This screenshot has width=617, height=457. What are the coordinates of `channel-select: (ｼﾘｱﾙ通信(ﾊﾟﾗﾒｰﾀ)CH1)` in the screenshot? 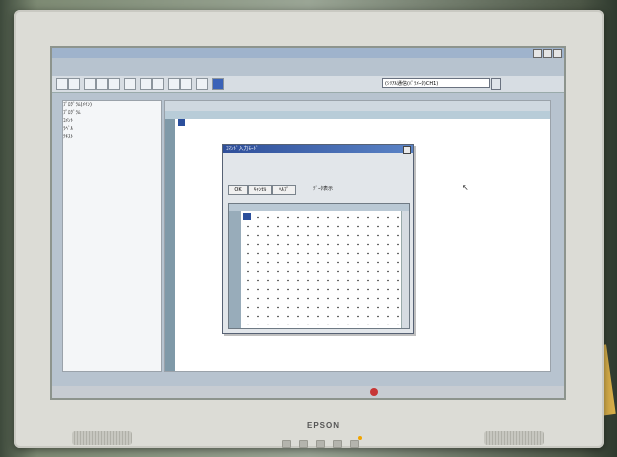 It's located at (436, 83).